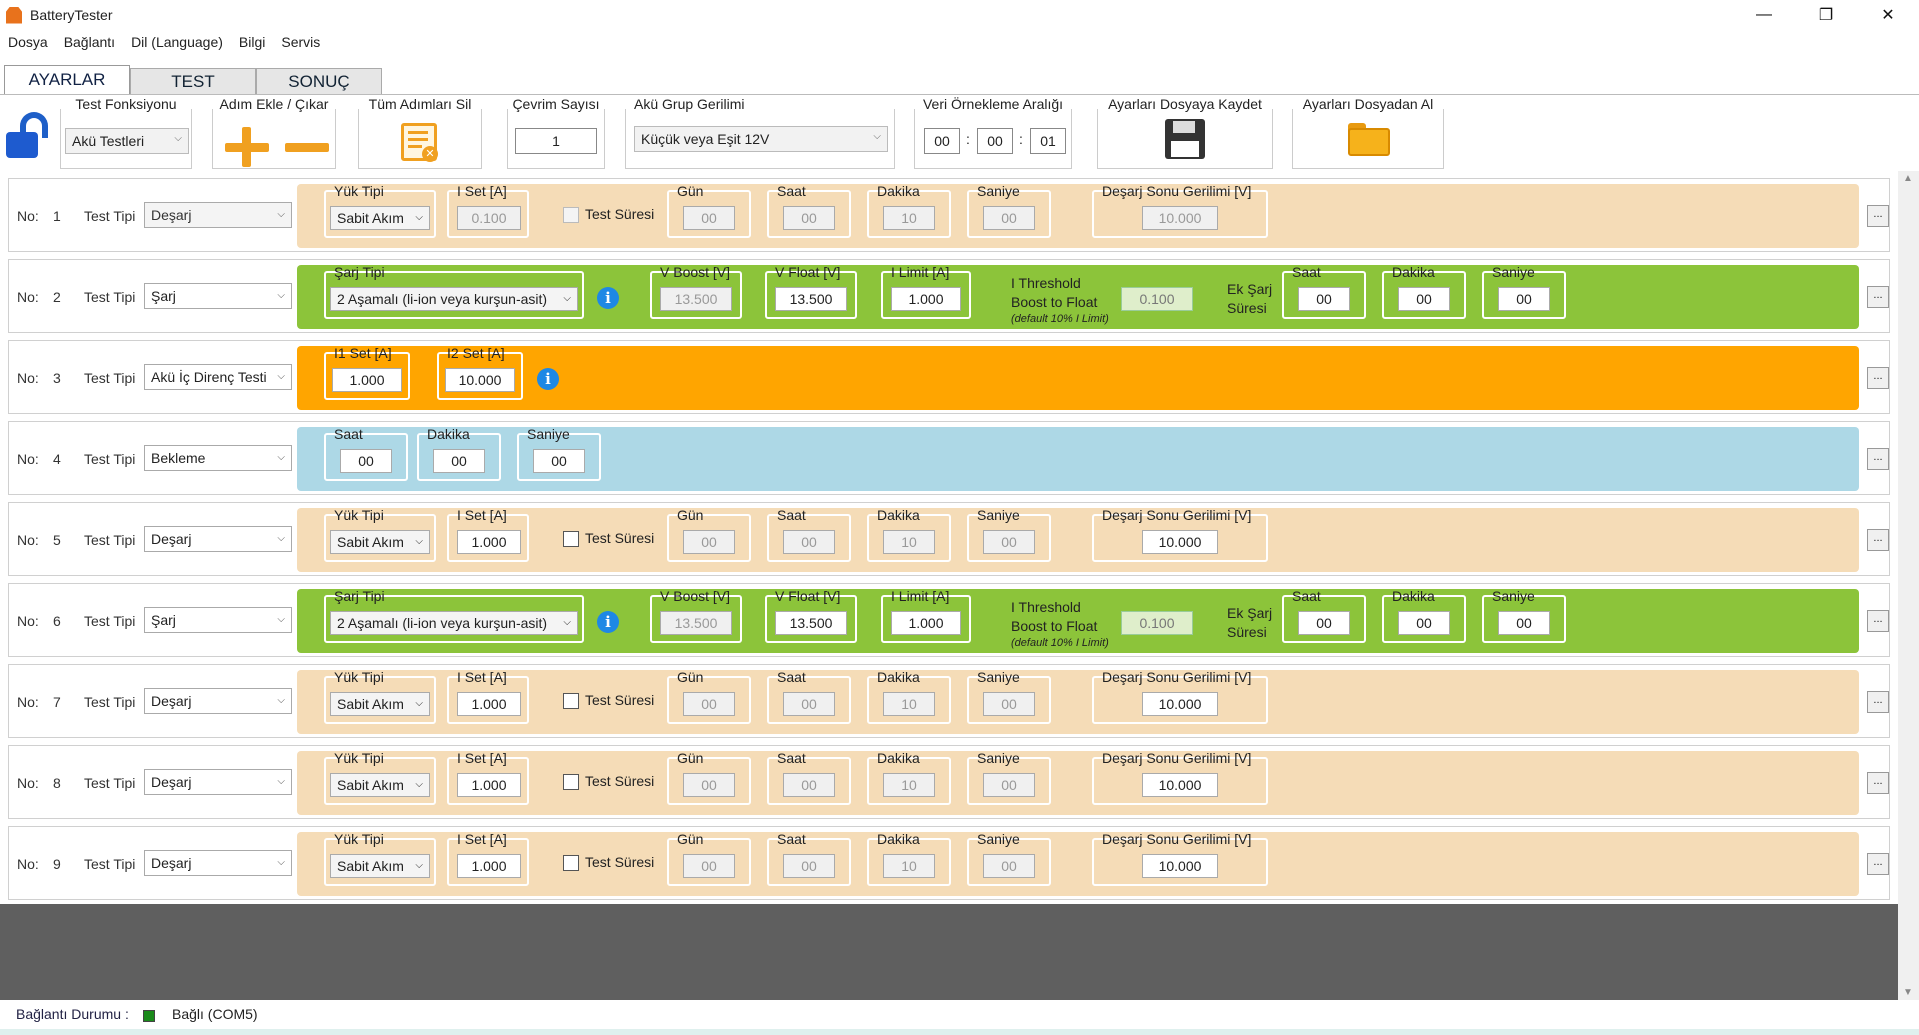  What do you see at coordinates (949, 952) in the screenshot?
I see `list-empty-area` at bounding box center [949, 952].